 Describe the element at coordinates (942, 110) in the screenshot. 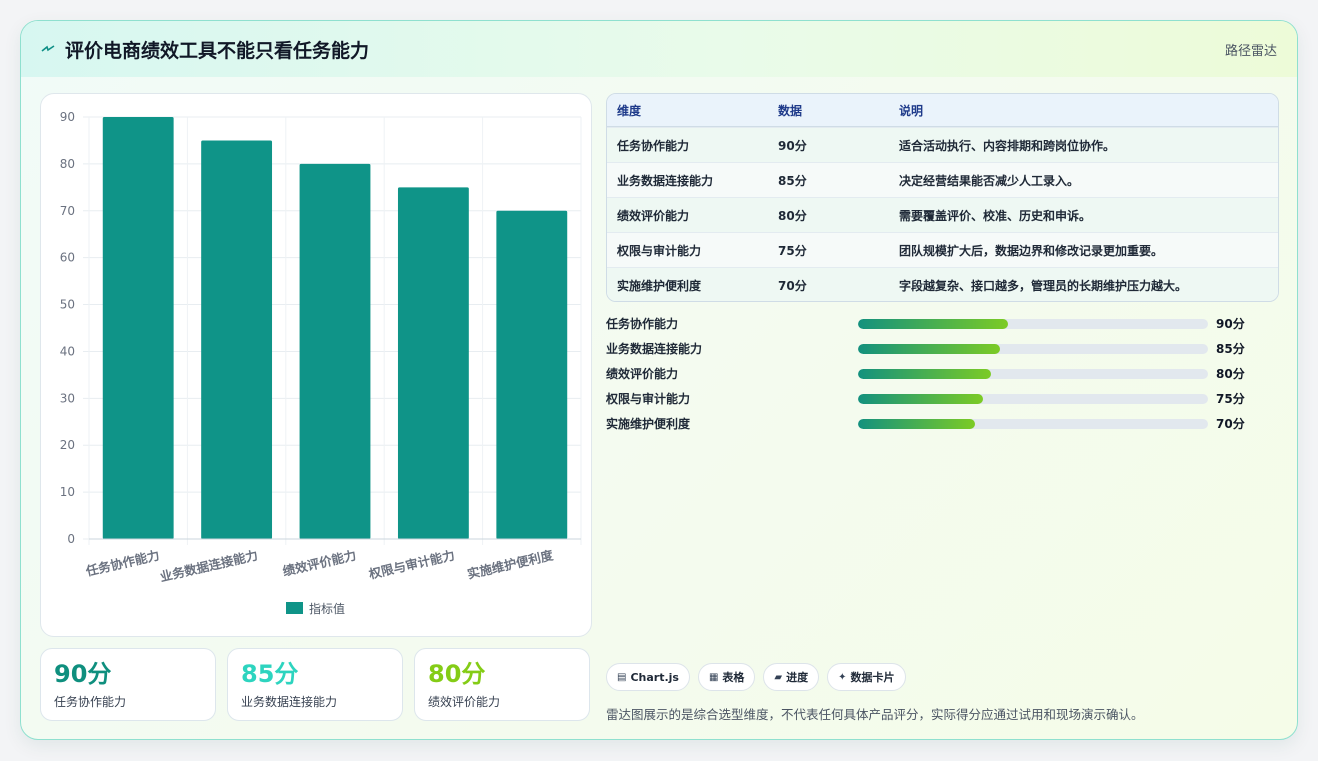

I see `table-header: 维度 数据 说明` at that location.